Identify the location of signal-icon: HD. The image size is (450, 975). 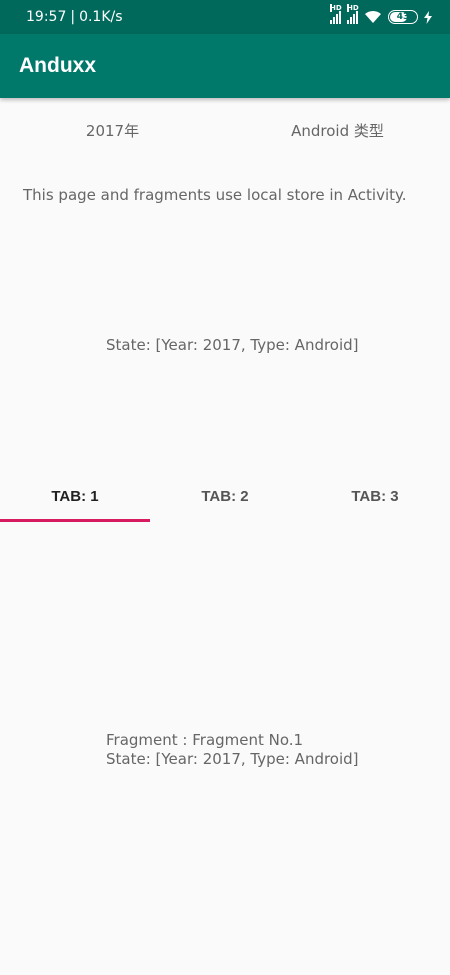
(336, 14).